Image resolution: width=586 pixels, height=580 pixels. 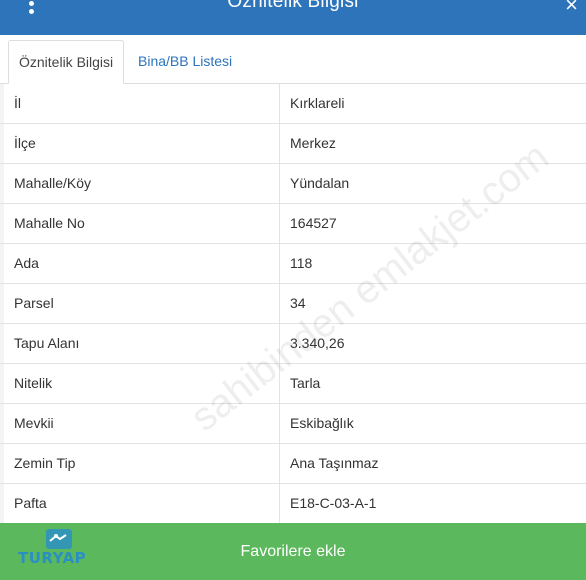 I want to click on add-to-favorites-label: Favorilere ekle, so click(x=293, y=551).